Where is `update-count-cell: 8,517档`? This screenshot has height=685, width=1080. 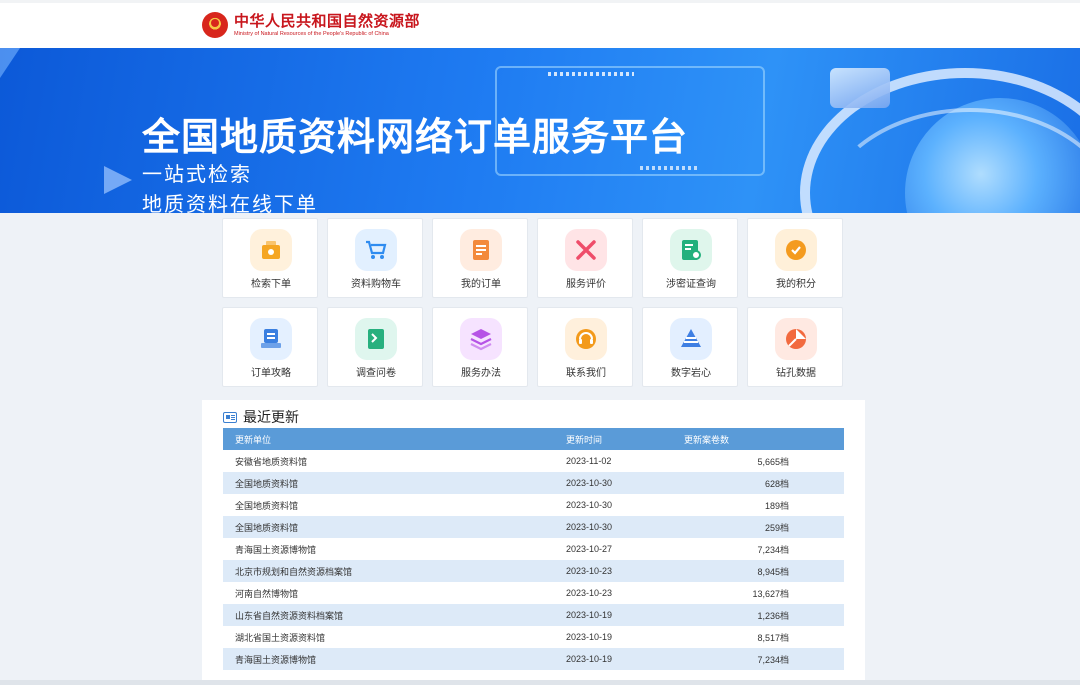 update-count-cell: 8,517档 is located at coordinates (773, 637).